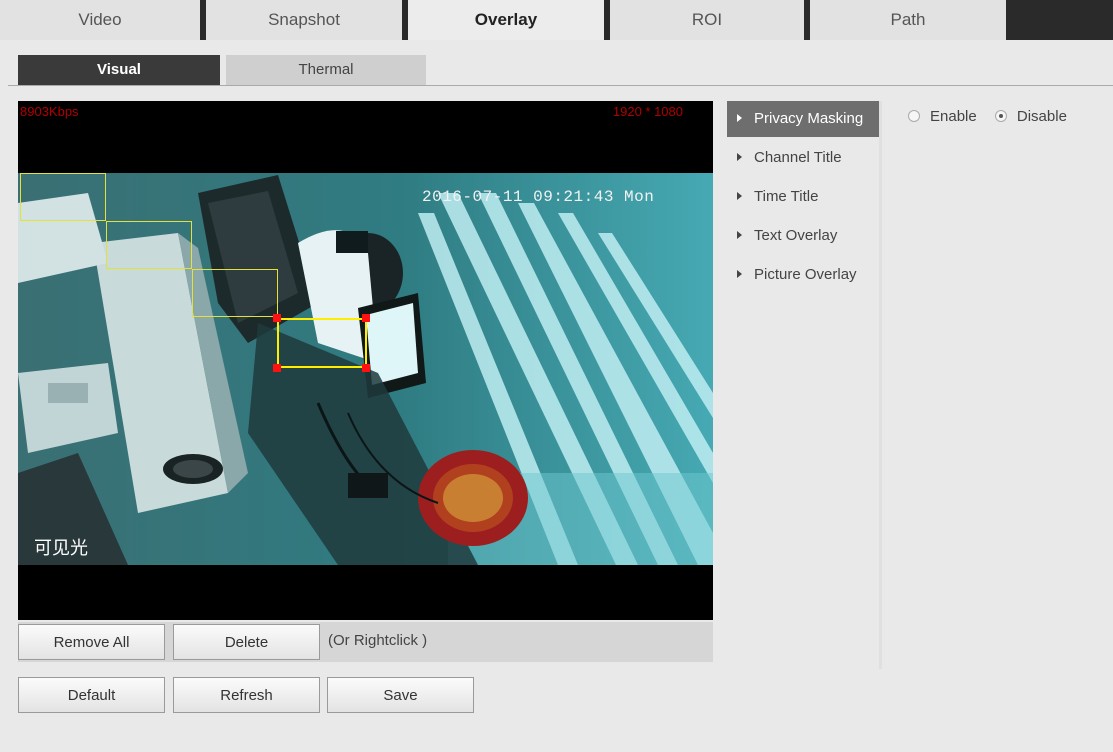  I want to click on privacy-mask-region-selected, so click(322, 343).